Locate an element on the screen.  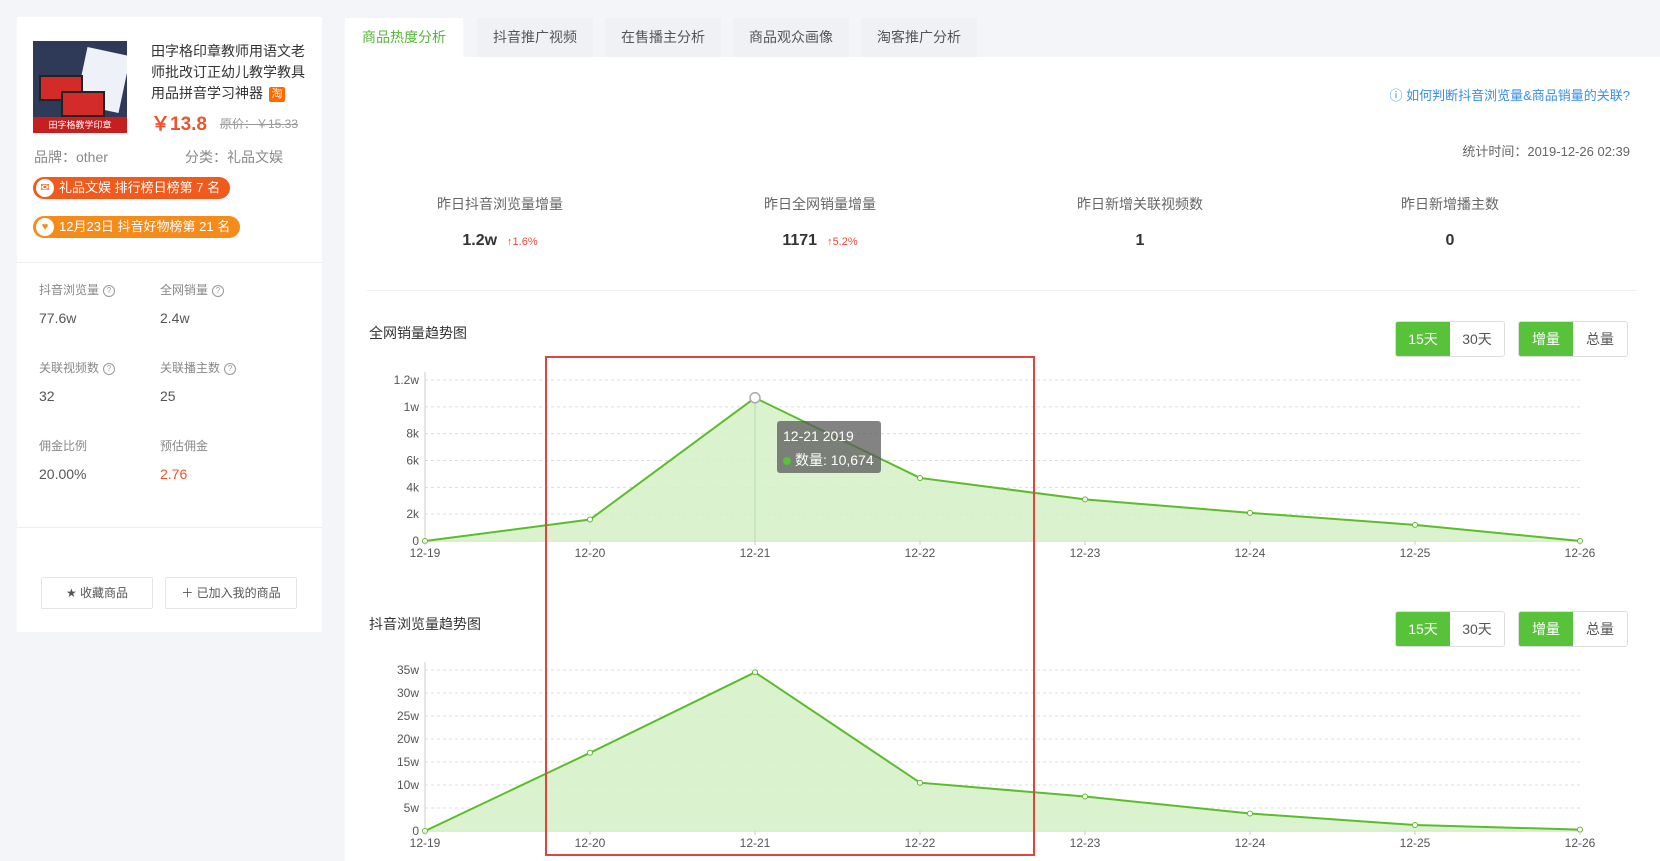
y-tick-label: 6k is located at coordinates (413, 461).